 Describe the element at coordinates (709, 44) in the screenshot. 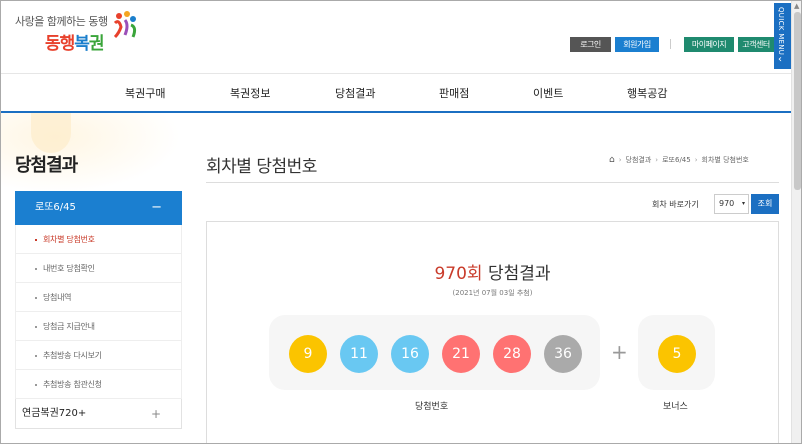

I see `mypage-button: 마이페이지` at that location.